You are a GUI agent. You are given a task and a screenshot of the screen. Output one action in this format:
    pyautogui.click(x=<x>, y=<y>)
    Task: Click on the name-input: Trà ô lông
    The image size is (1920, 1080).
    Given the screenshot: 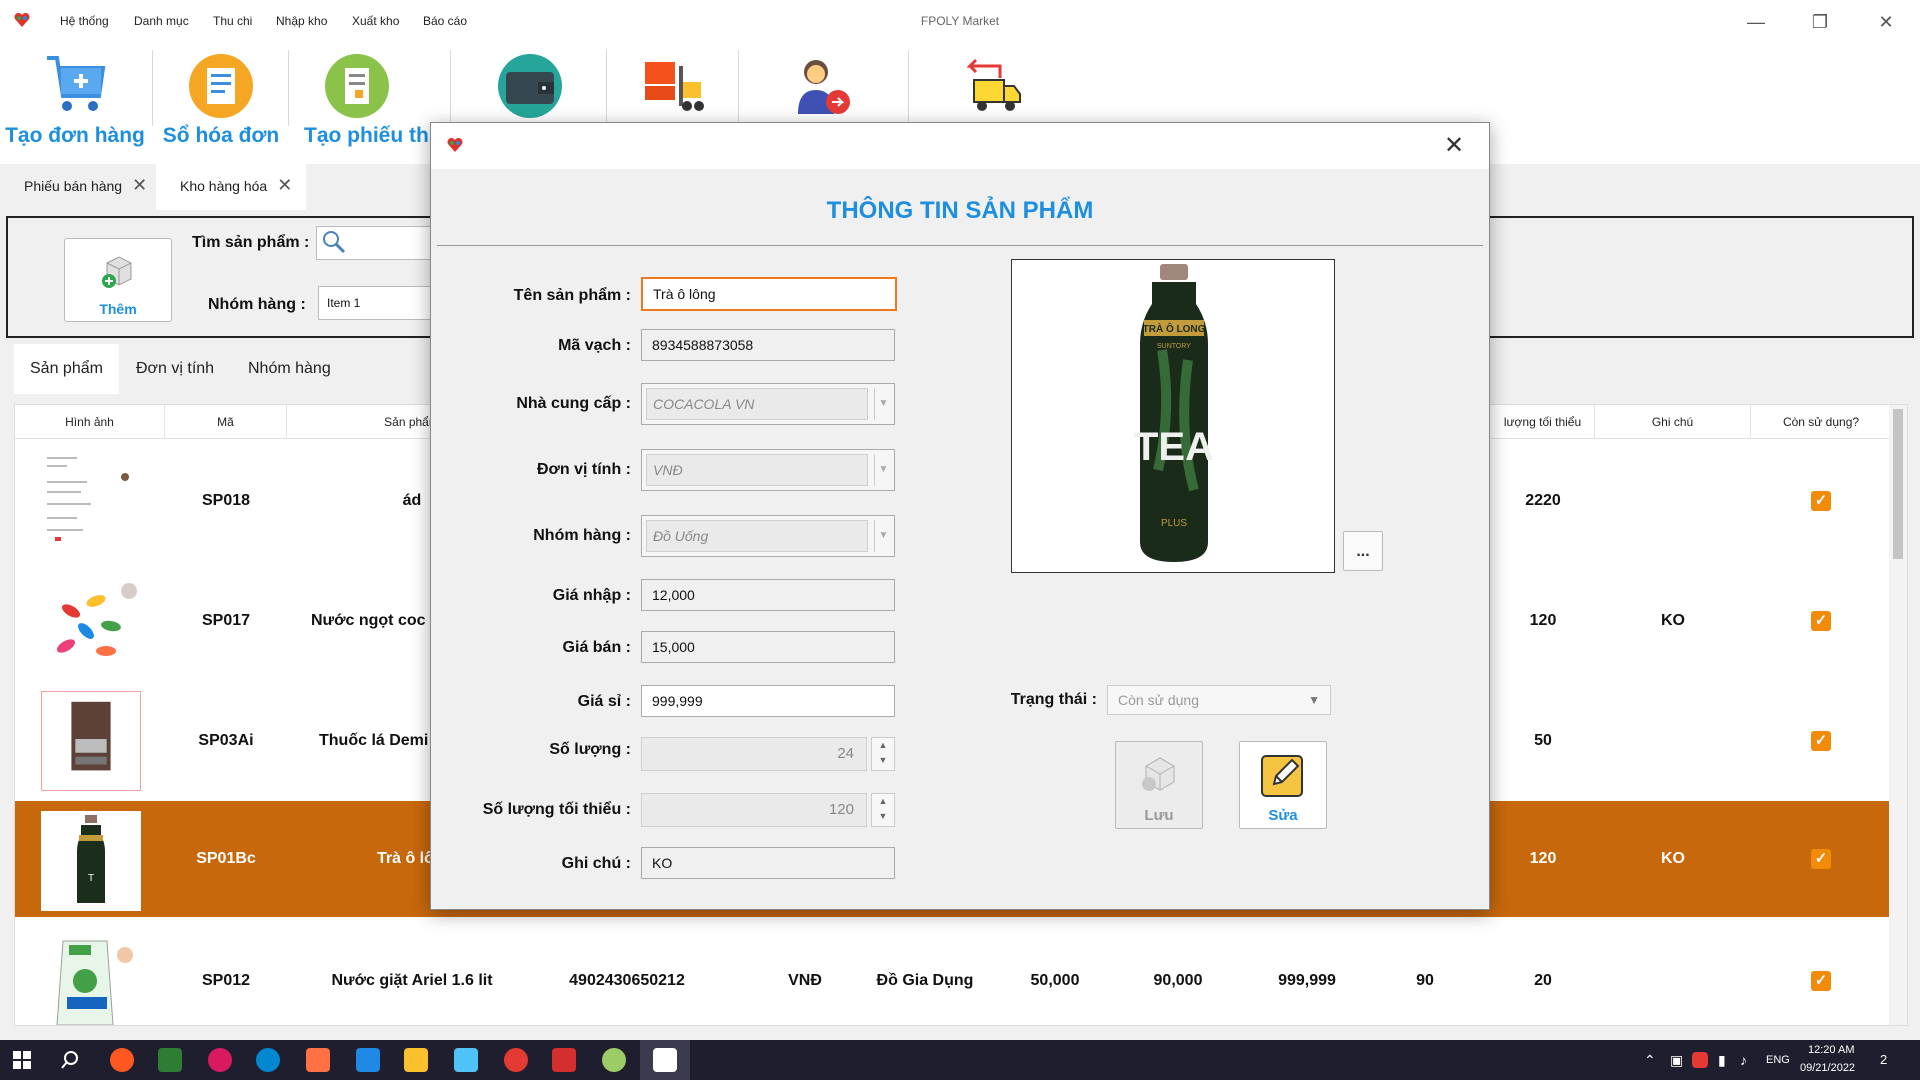 What is the action you would take?
    pyautogui.click(x=769, y=294)
    